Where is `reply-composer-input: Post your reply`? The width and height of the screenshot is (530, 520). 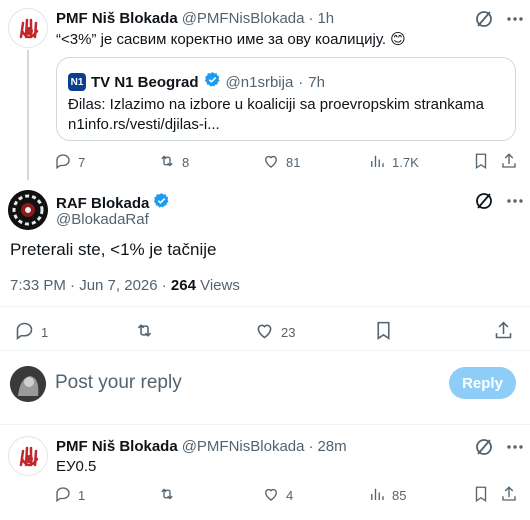
reply-composer-input: Post your reply is located at coordinates (118, 383).